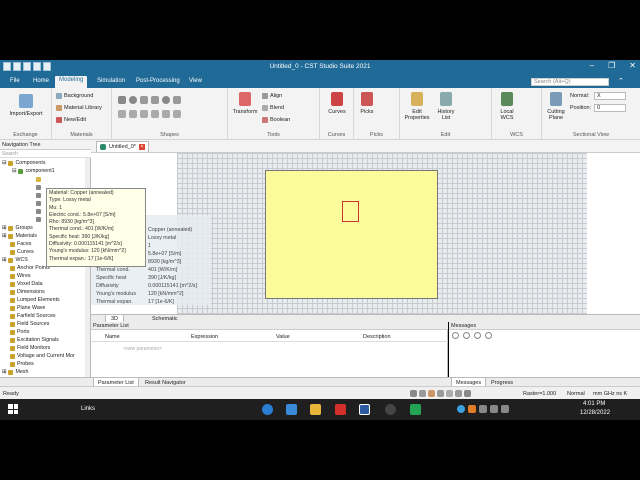 The height and width of the screenshot is (480, 640). Describe the element at coordinates (22, 252) in the screenshot. I see `tree-item-curves: Curves` at that location.